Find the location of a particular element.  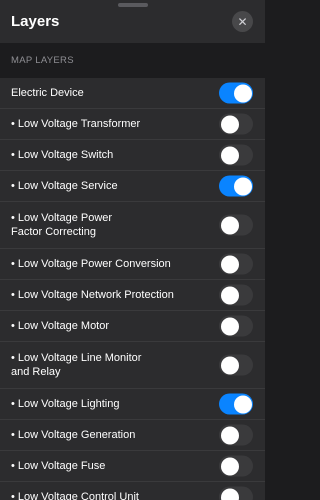

layer-label: • Low Voltage Control Unit is located at coordinates (75, 495).